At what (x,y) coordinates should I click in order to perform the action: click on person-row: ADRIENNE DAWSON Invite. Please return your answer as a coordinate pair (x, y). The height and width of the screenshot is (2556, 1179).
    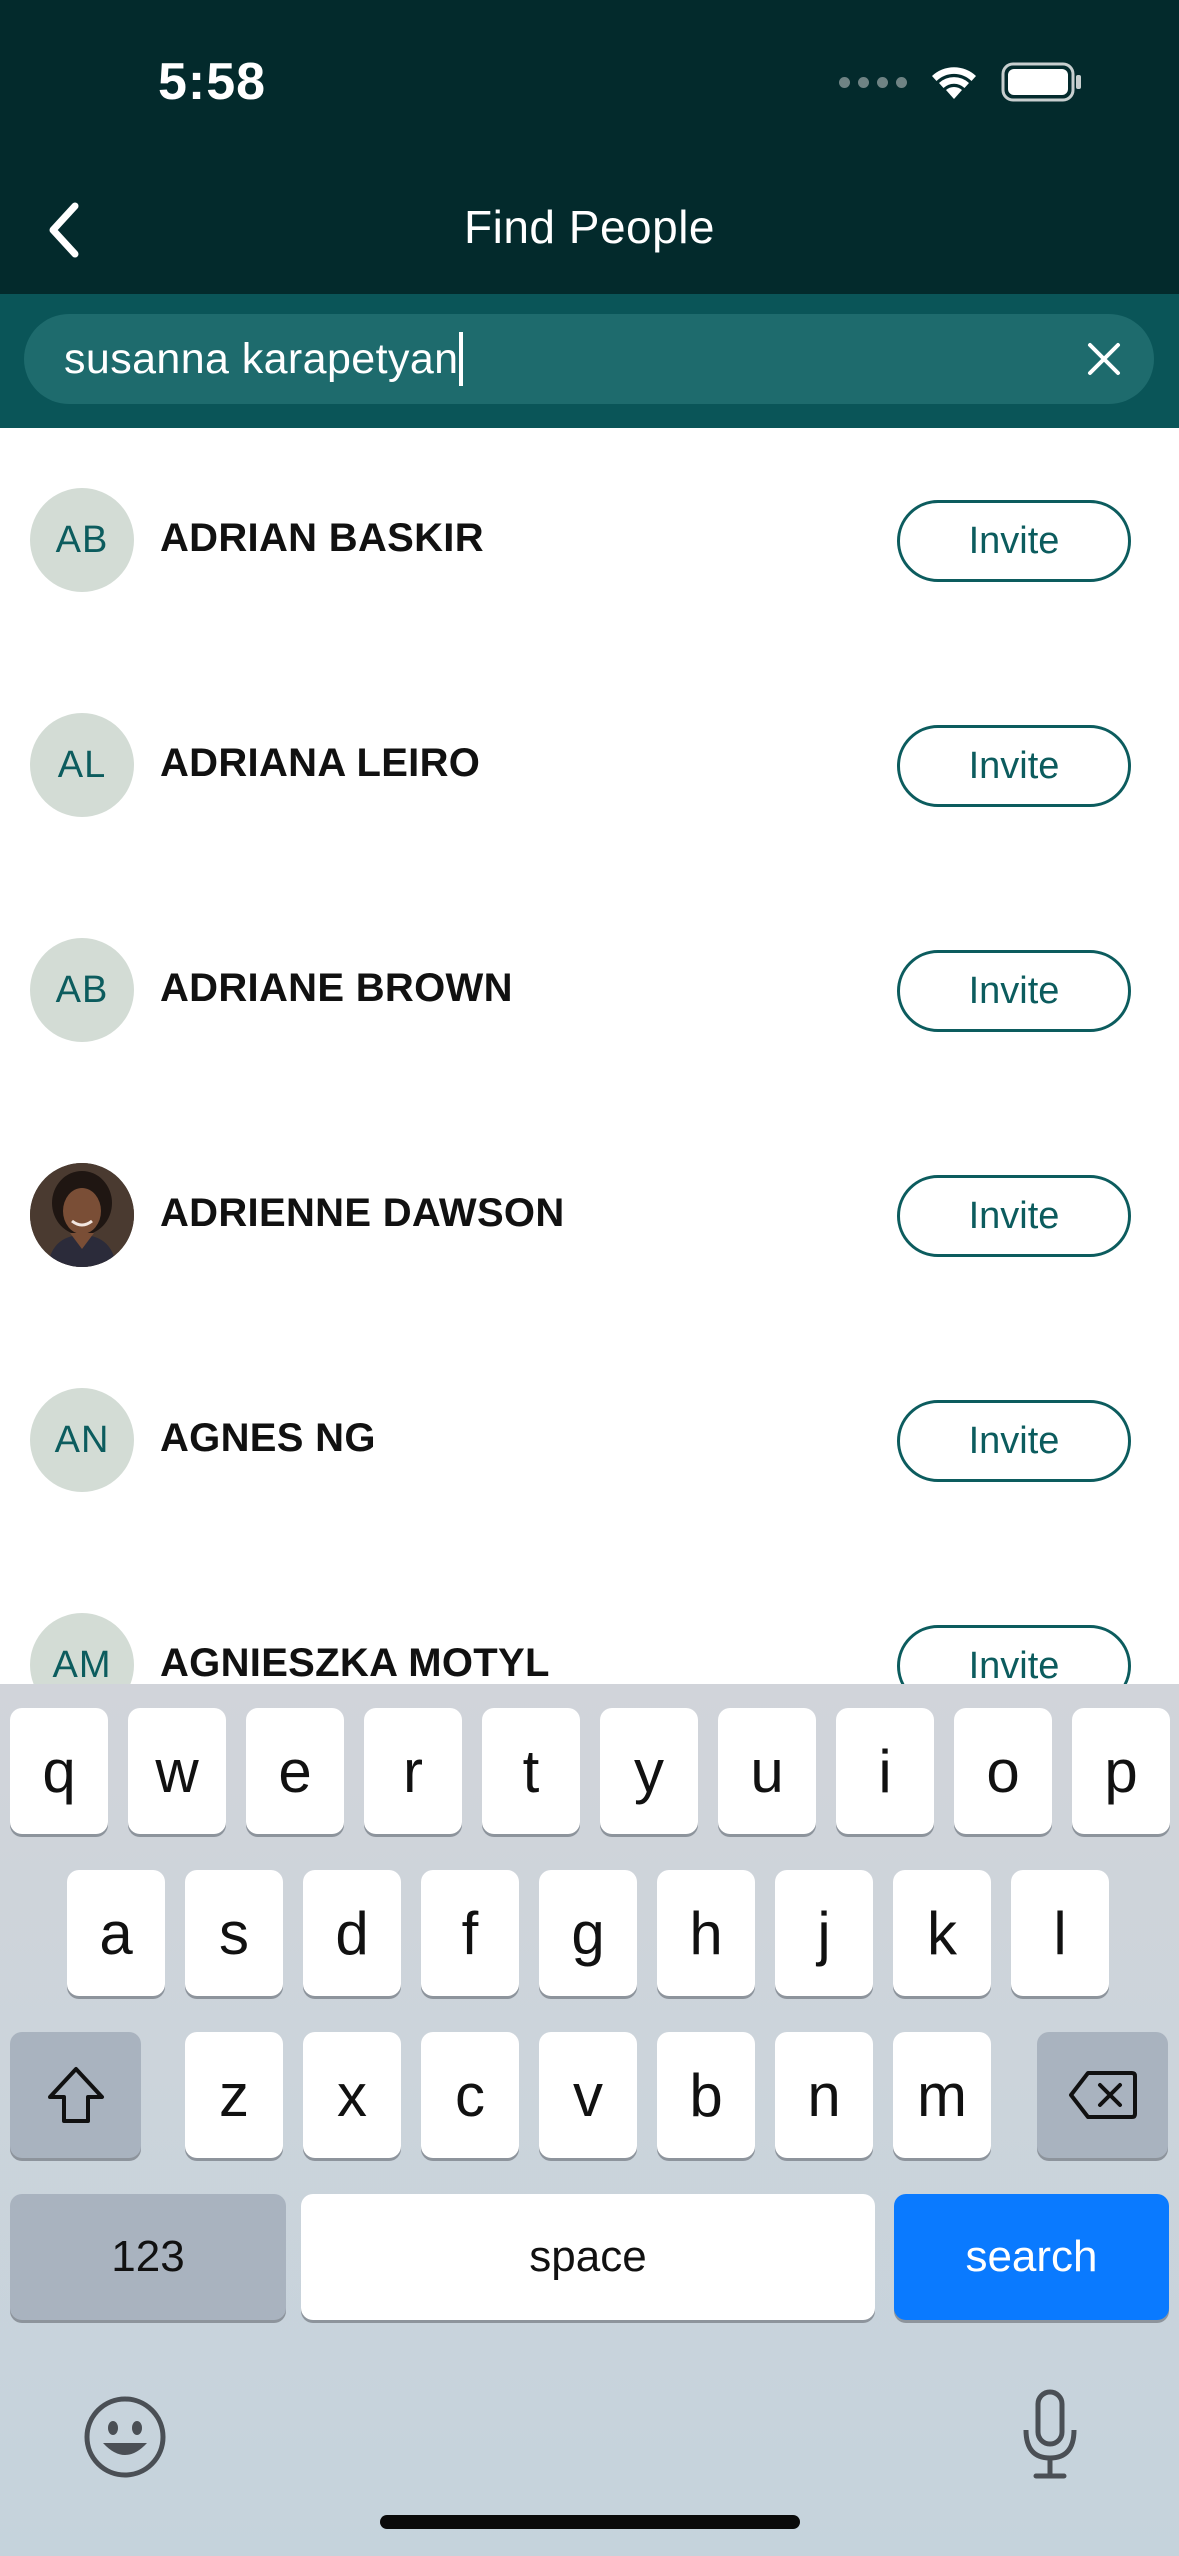
    Looking at the image, I should click on (589, 1215).